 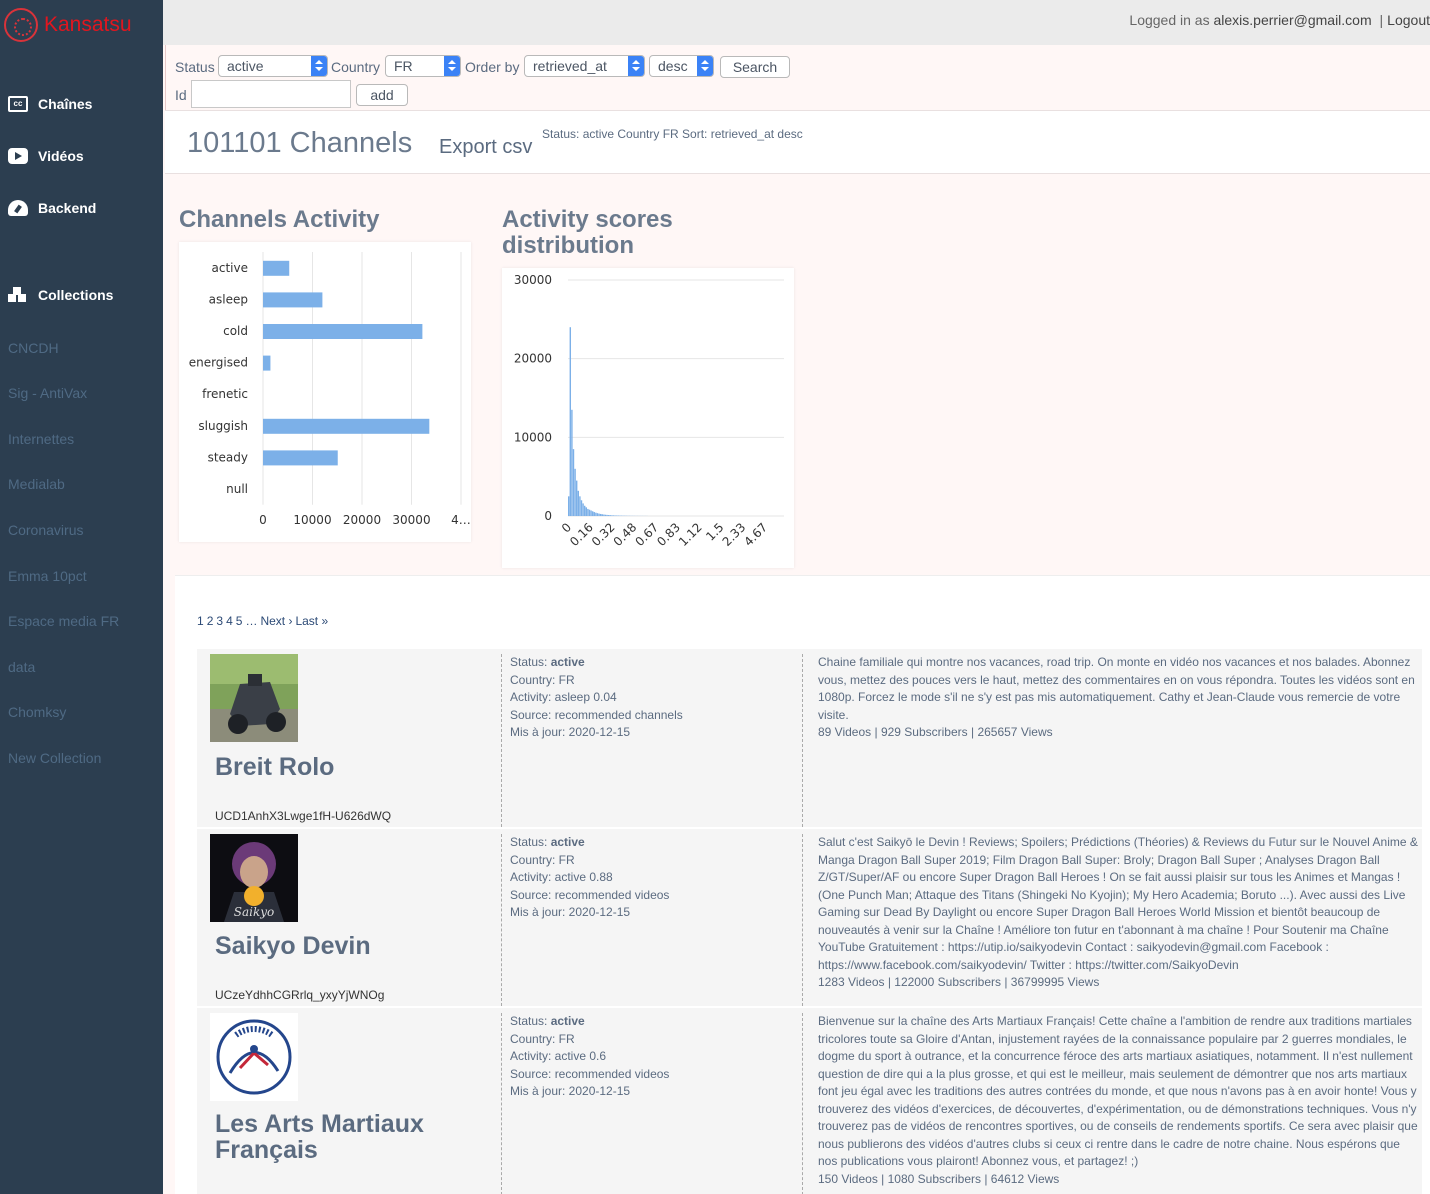 What do you see at coordinates (254, 698) in the screenshot?
I see `channel-thumbnail-motorcycle` at bounding box center [254, 698].